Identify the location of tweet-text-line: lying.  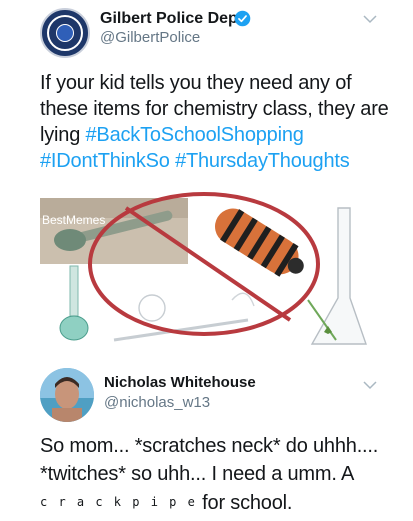
(63, 135).